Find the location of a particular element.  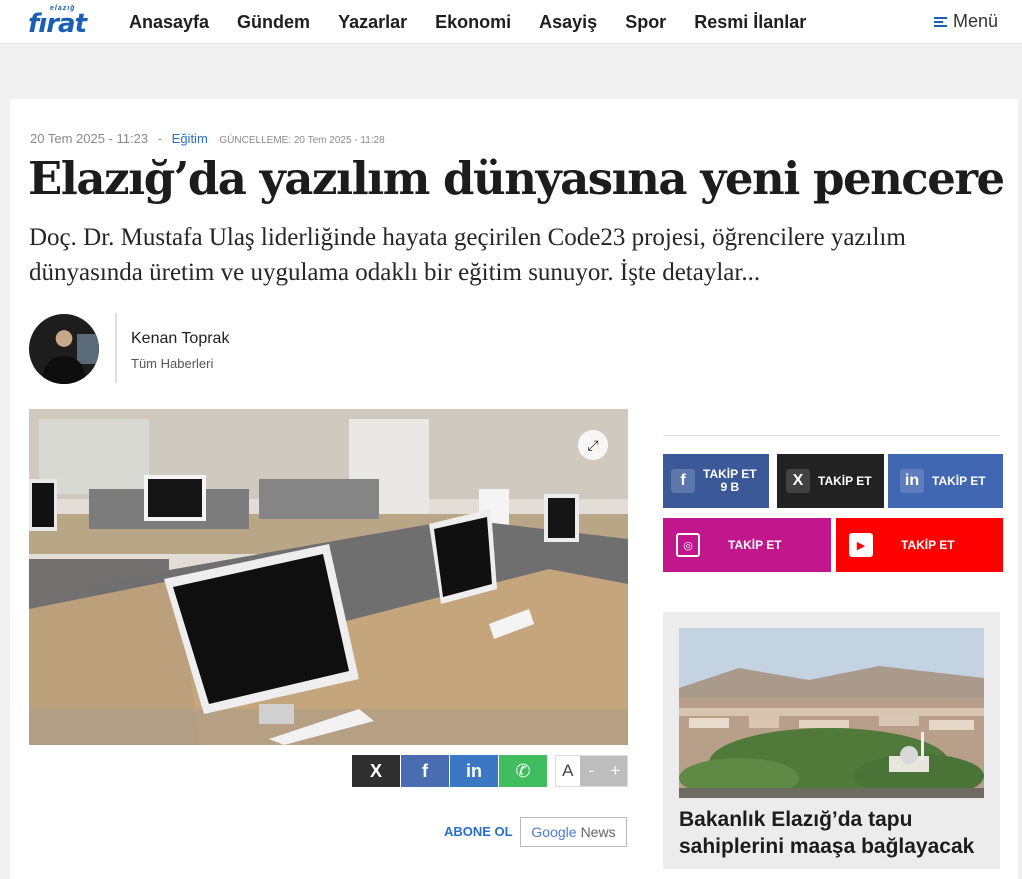

share-bar: X f in ✆ is located at coordinates (450, 771).